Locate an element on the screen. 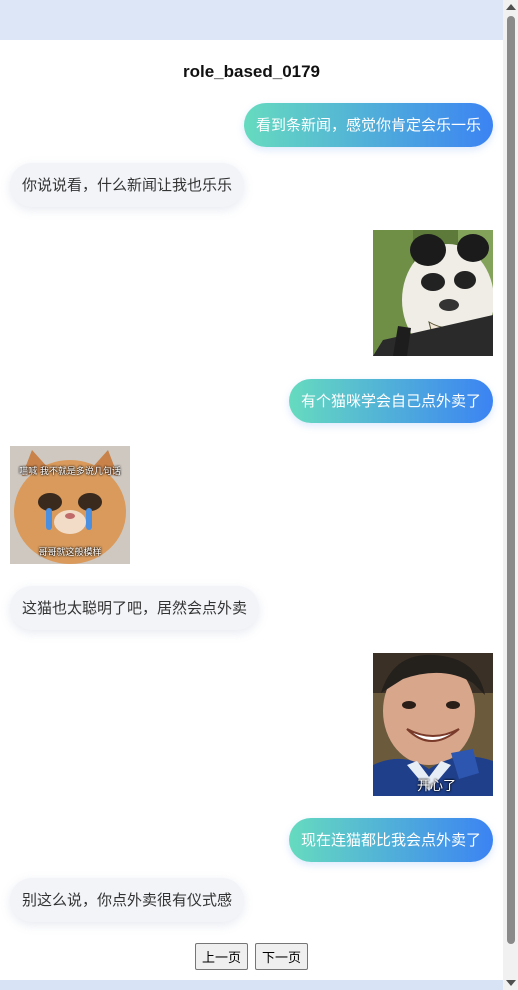 This screenshot has height=990, width=518. scroll-down-arrow-icon is located at coordinates (511, 983).